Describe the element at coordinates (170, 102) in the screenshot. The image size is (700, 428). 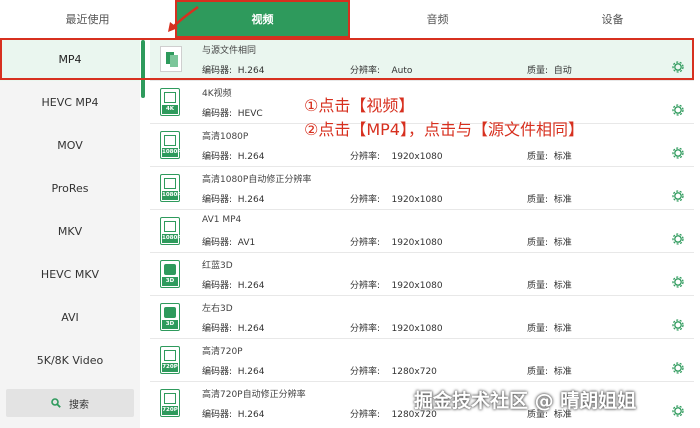
I see `video-preset-icon: 4K` at that location.